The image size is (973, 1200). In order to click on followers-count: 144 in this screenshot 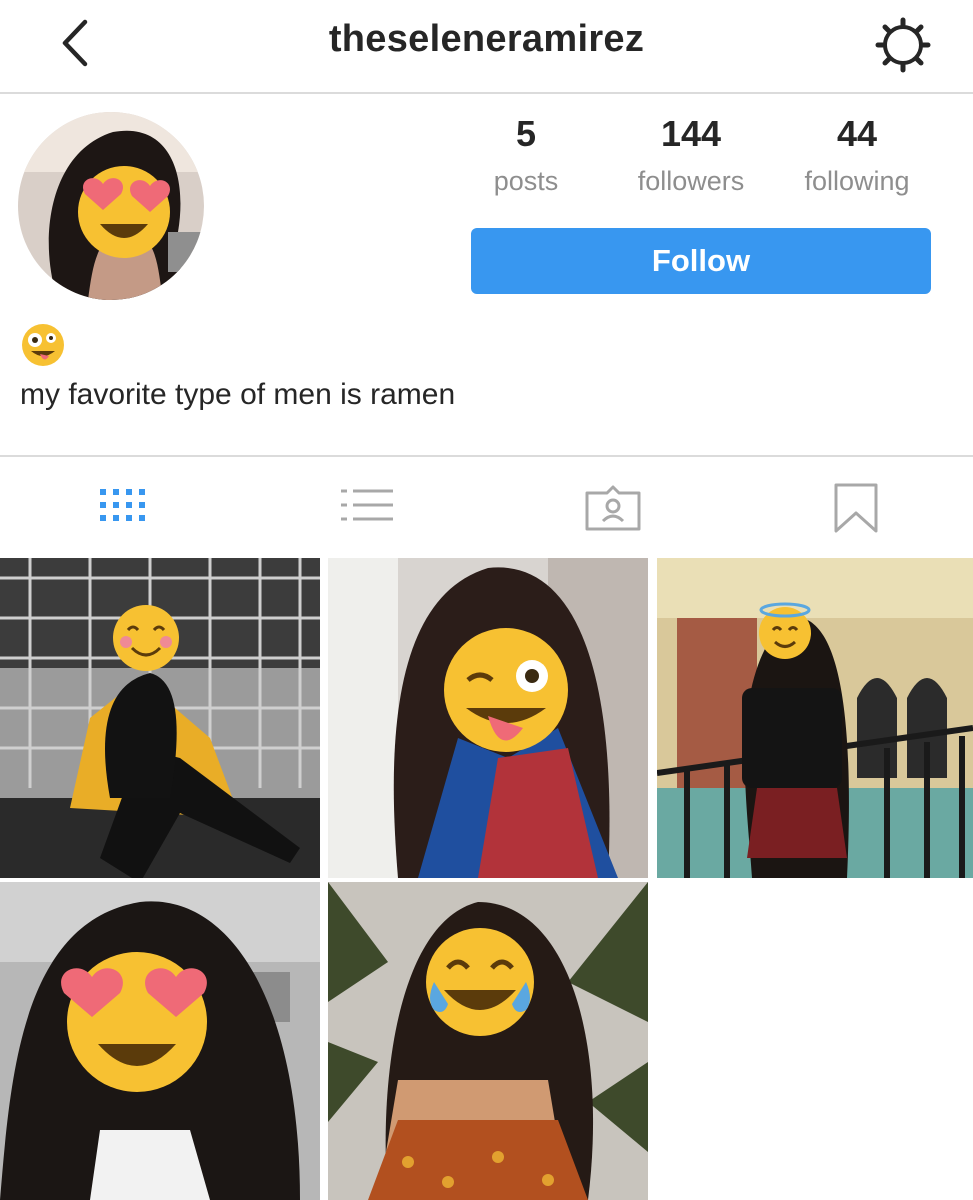, I will do `click(691, 133)`.